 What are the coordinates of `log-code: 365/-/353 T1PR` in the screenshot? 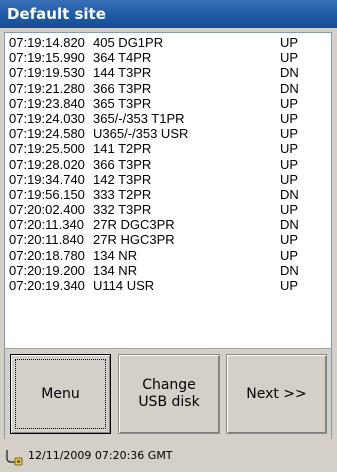 It's located at (139, 118).